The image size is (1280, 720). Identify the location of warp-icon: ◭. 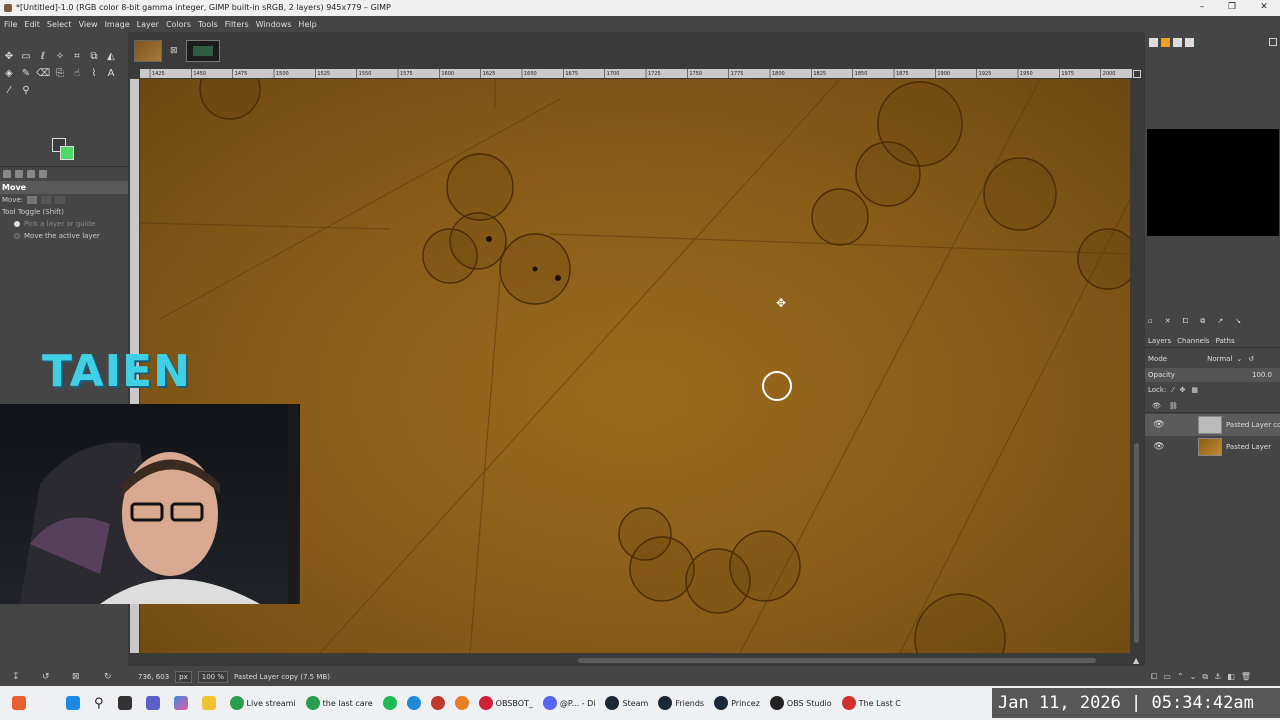
(111, 57).